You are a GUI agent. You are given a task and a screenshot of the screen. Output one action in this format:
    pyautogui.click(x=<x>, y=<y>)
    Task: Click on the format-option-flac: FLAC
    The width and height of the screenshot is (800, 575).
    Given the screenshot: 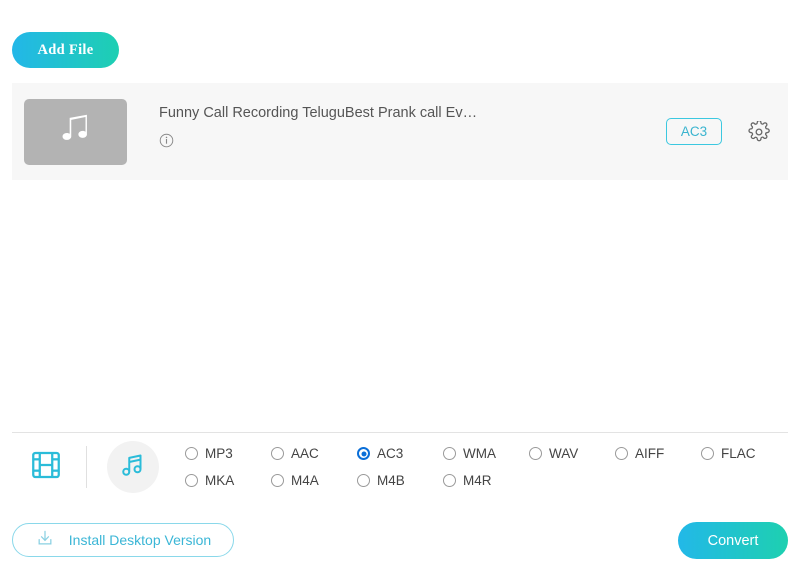 What is the action you would take?
    pyautogui.click(x=744, y=453)
    